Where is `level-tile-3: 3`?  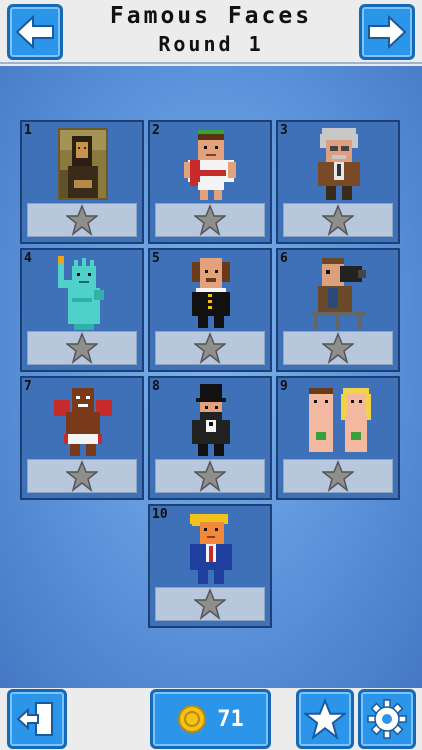 level-tile-3: 3 is located at coordinates (338, 182).